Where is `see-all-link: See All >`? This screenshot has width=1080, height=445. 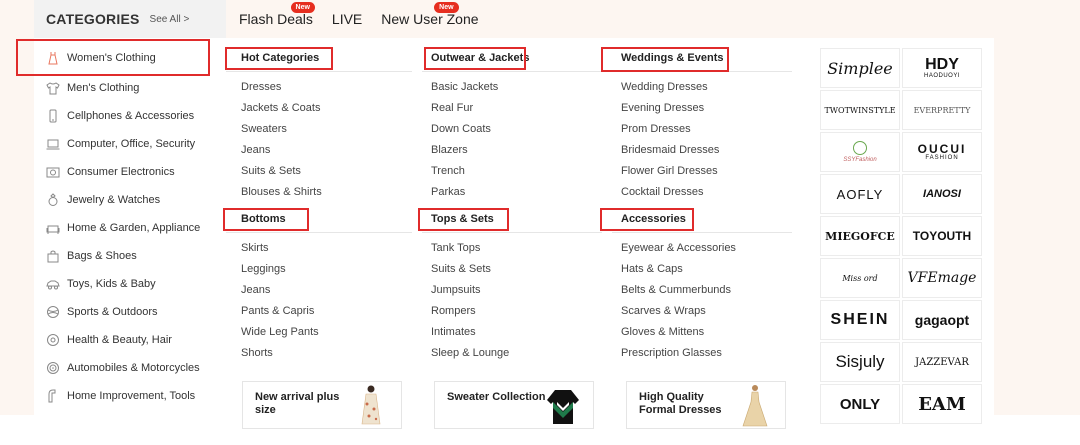 see-all-link: See All > is located at coordinates (170, 19).